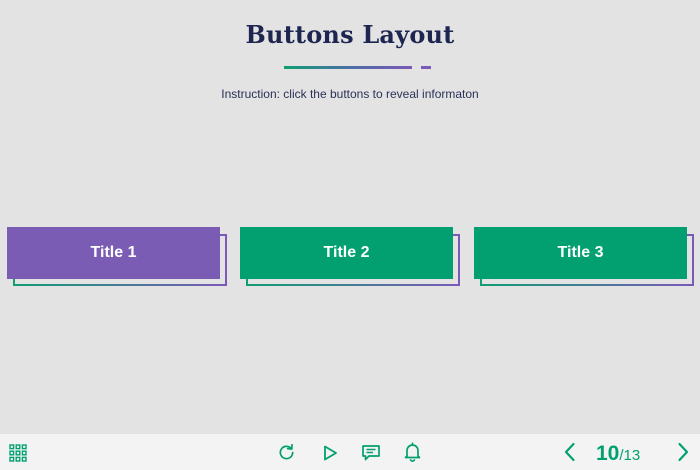  Describe the element at coordinates (348, 67) in the screenshot. I see `title-underline` at that location.